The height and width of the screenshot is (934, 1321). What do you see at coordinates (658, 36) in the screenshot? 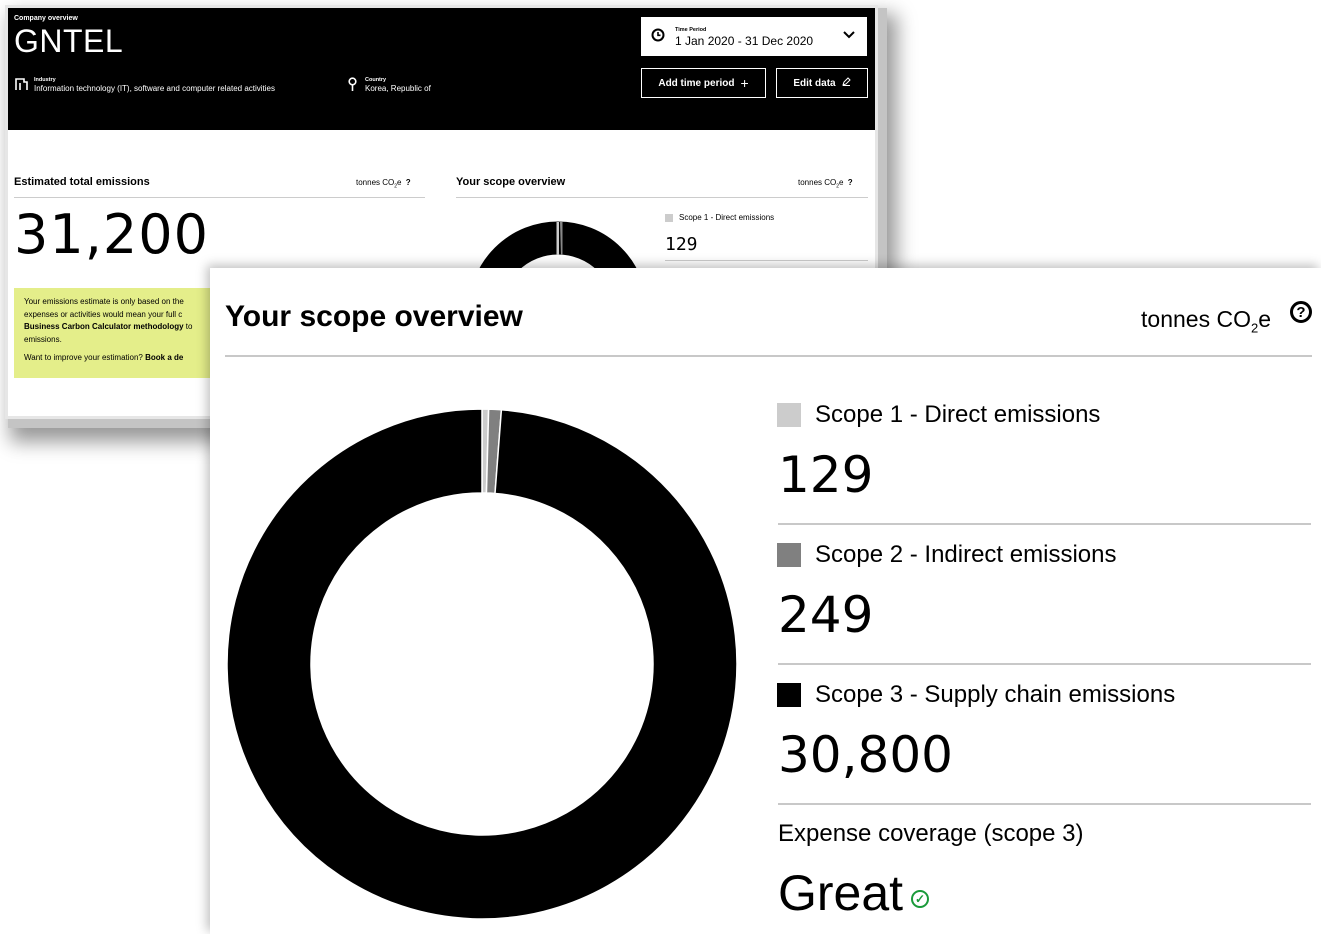
I see `clock-icon` at bounding box center [658, 36].